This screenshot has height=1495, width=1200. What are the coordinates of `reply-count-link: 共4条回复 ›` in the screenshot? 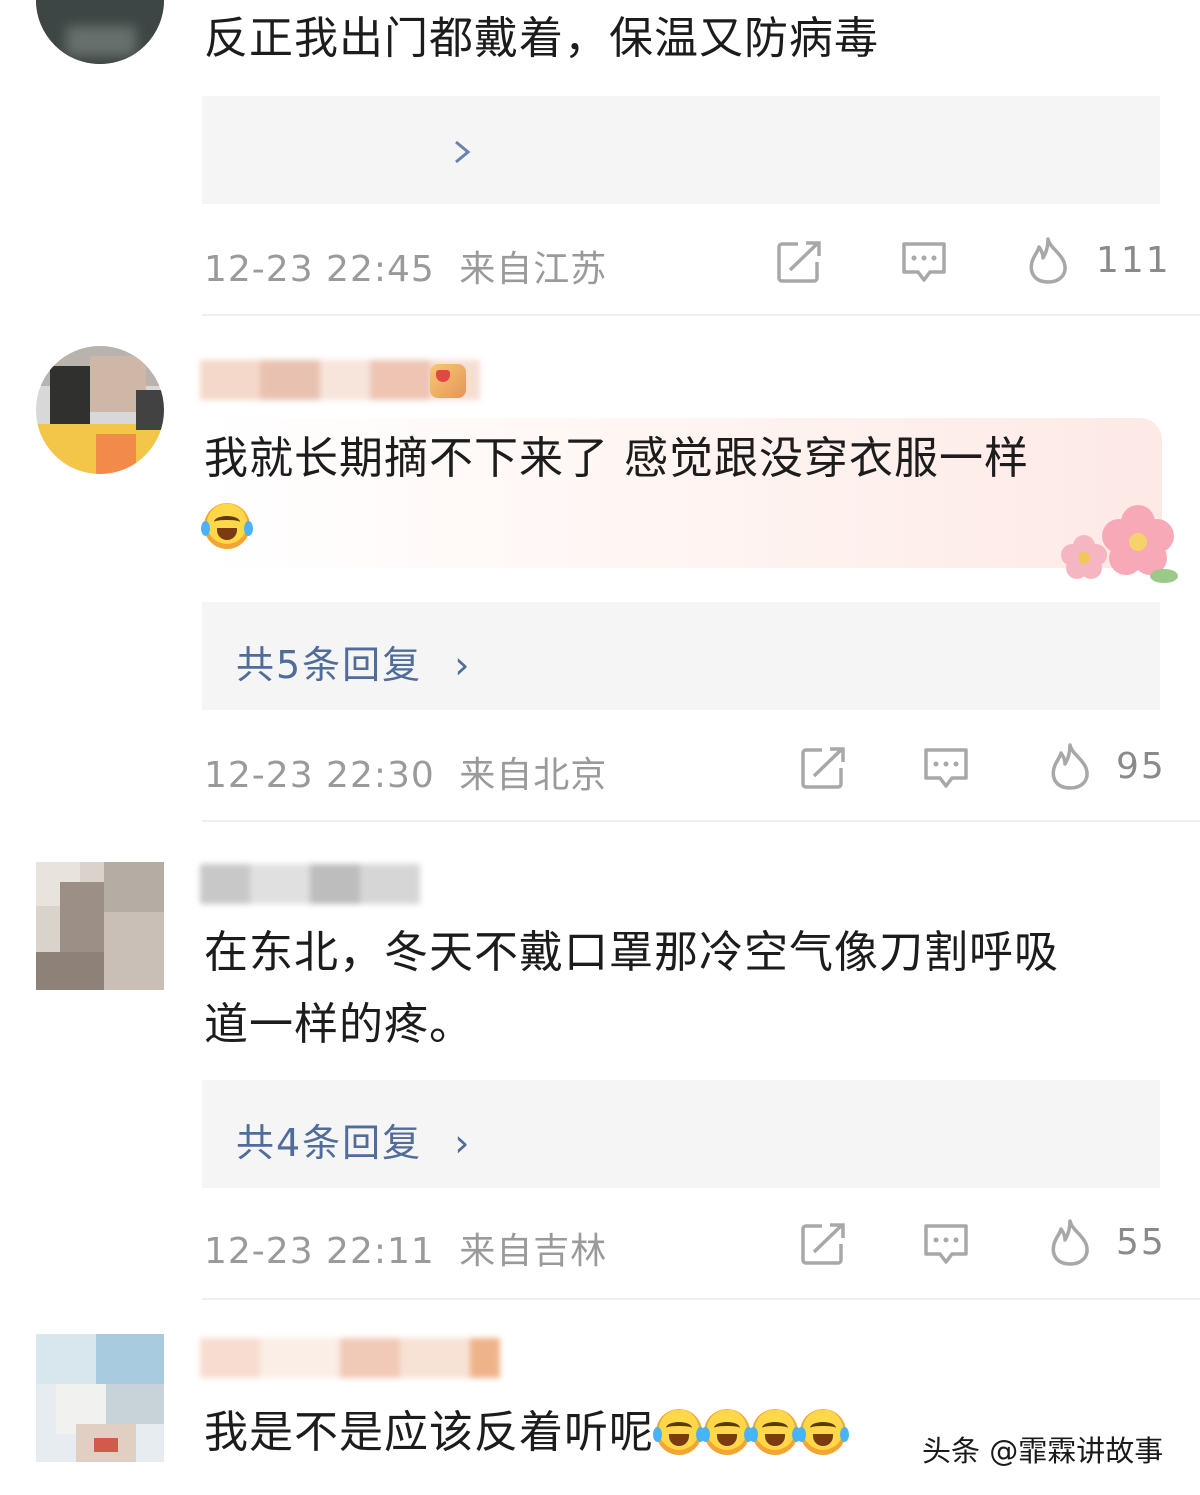 It's located at (353, 1139).